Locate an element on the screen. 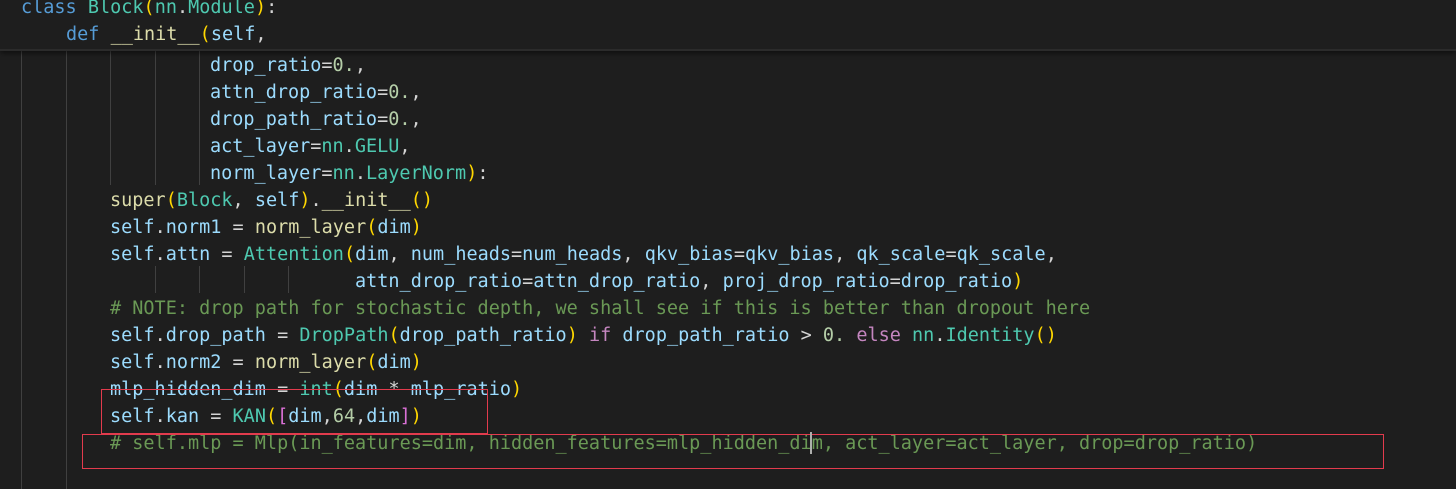 The width and height of the screenshot is (1456, 489). code-line-norm2: self.norm2 = norm_layer(dim) is located at coordinates (266, 362).